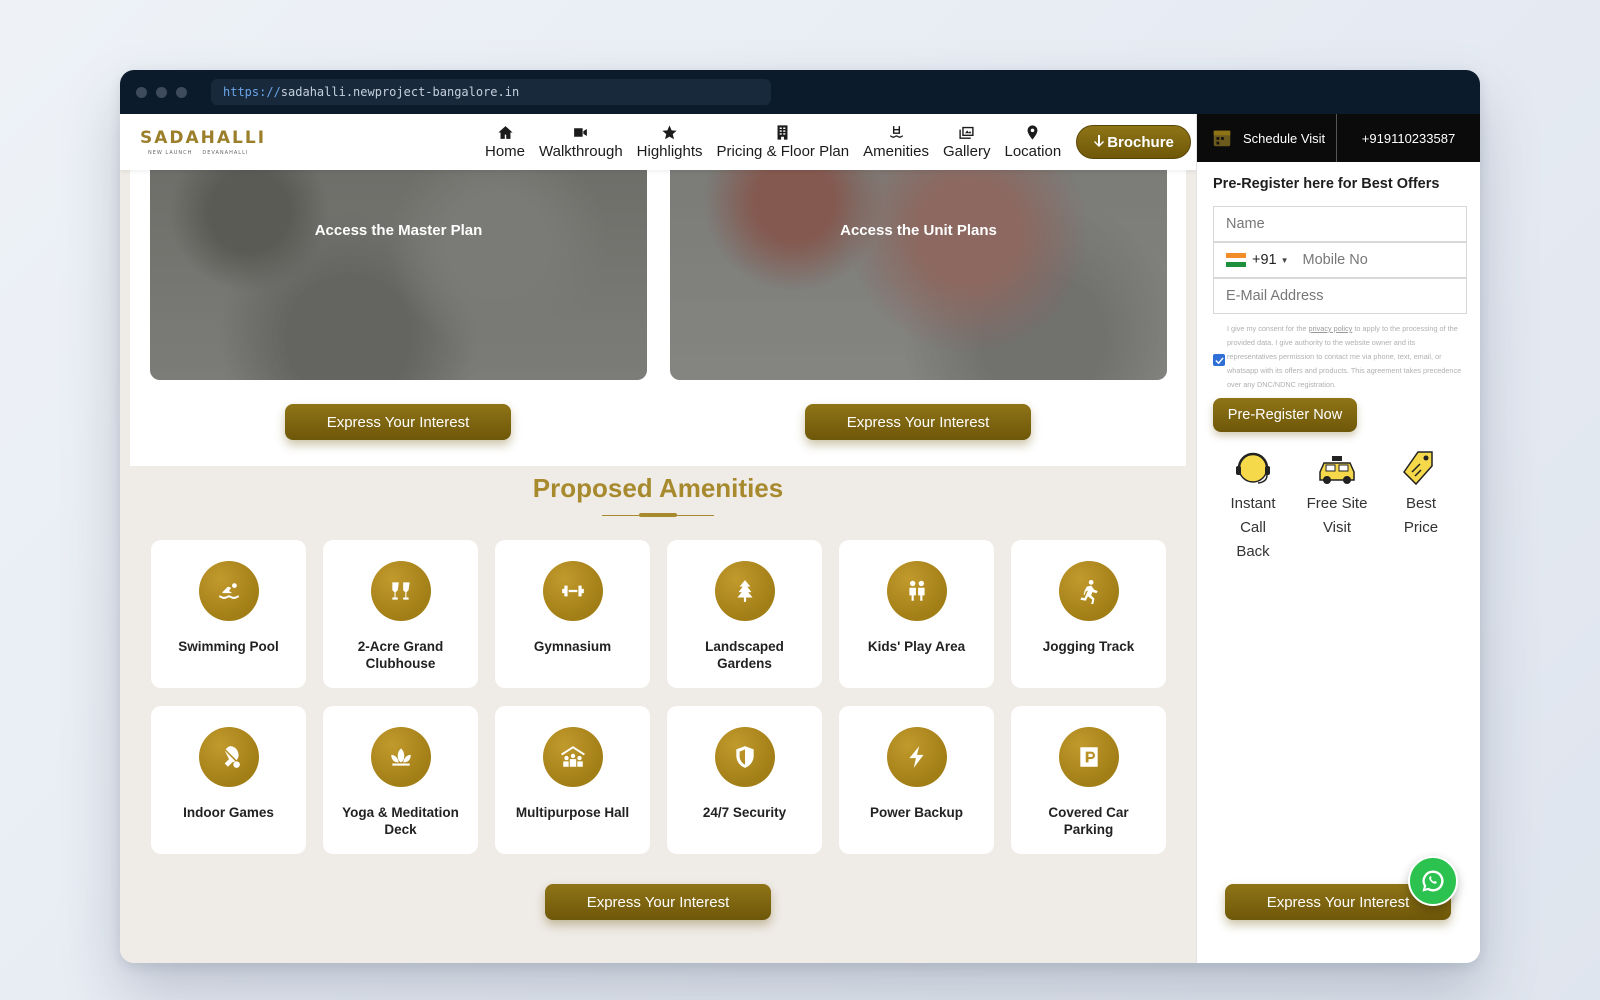 Image resolution: width=1600 pixels, height=1000 pixels. What do you see at coordinates (1264, 260) in the screenshot?
I see `country-code: +91` at bounding box center [1264, 260].